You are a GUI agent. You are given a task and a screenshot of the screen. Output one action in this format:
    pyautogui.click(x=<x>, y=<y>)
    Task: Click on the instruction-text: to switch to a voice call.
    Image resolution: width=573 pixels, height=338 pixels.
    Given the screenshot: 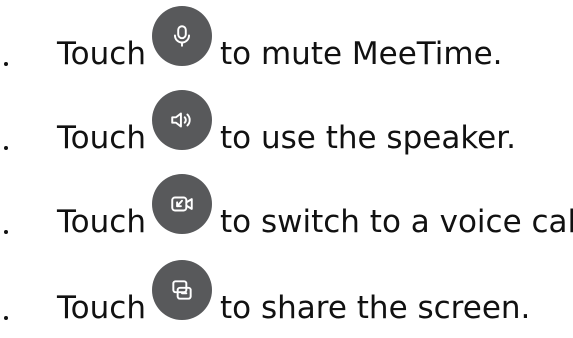 What is the action you would take?
    pyautogui.click(x=396, y=222)
    